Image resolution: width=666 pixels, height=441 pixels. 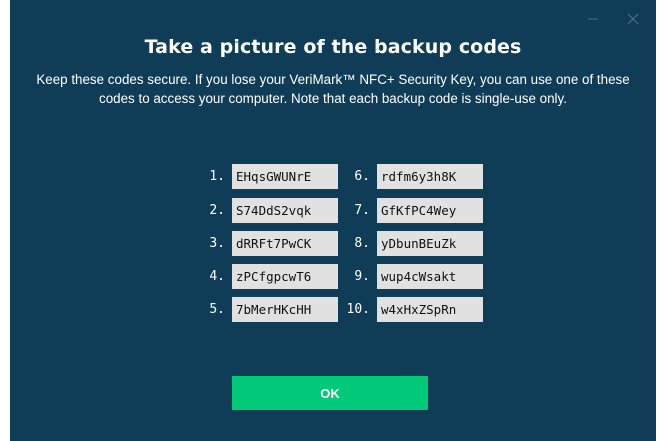 What do you see at coordinates (217, 276) in the screenshot?
I see `code-number: 4.` at bounding box center [217, 276].